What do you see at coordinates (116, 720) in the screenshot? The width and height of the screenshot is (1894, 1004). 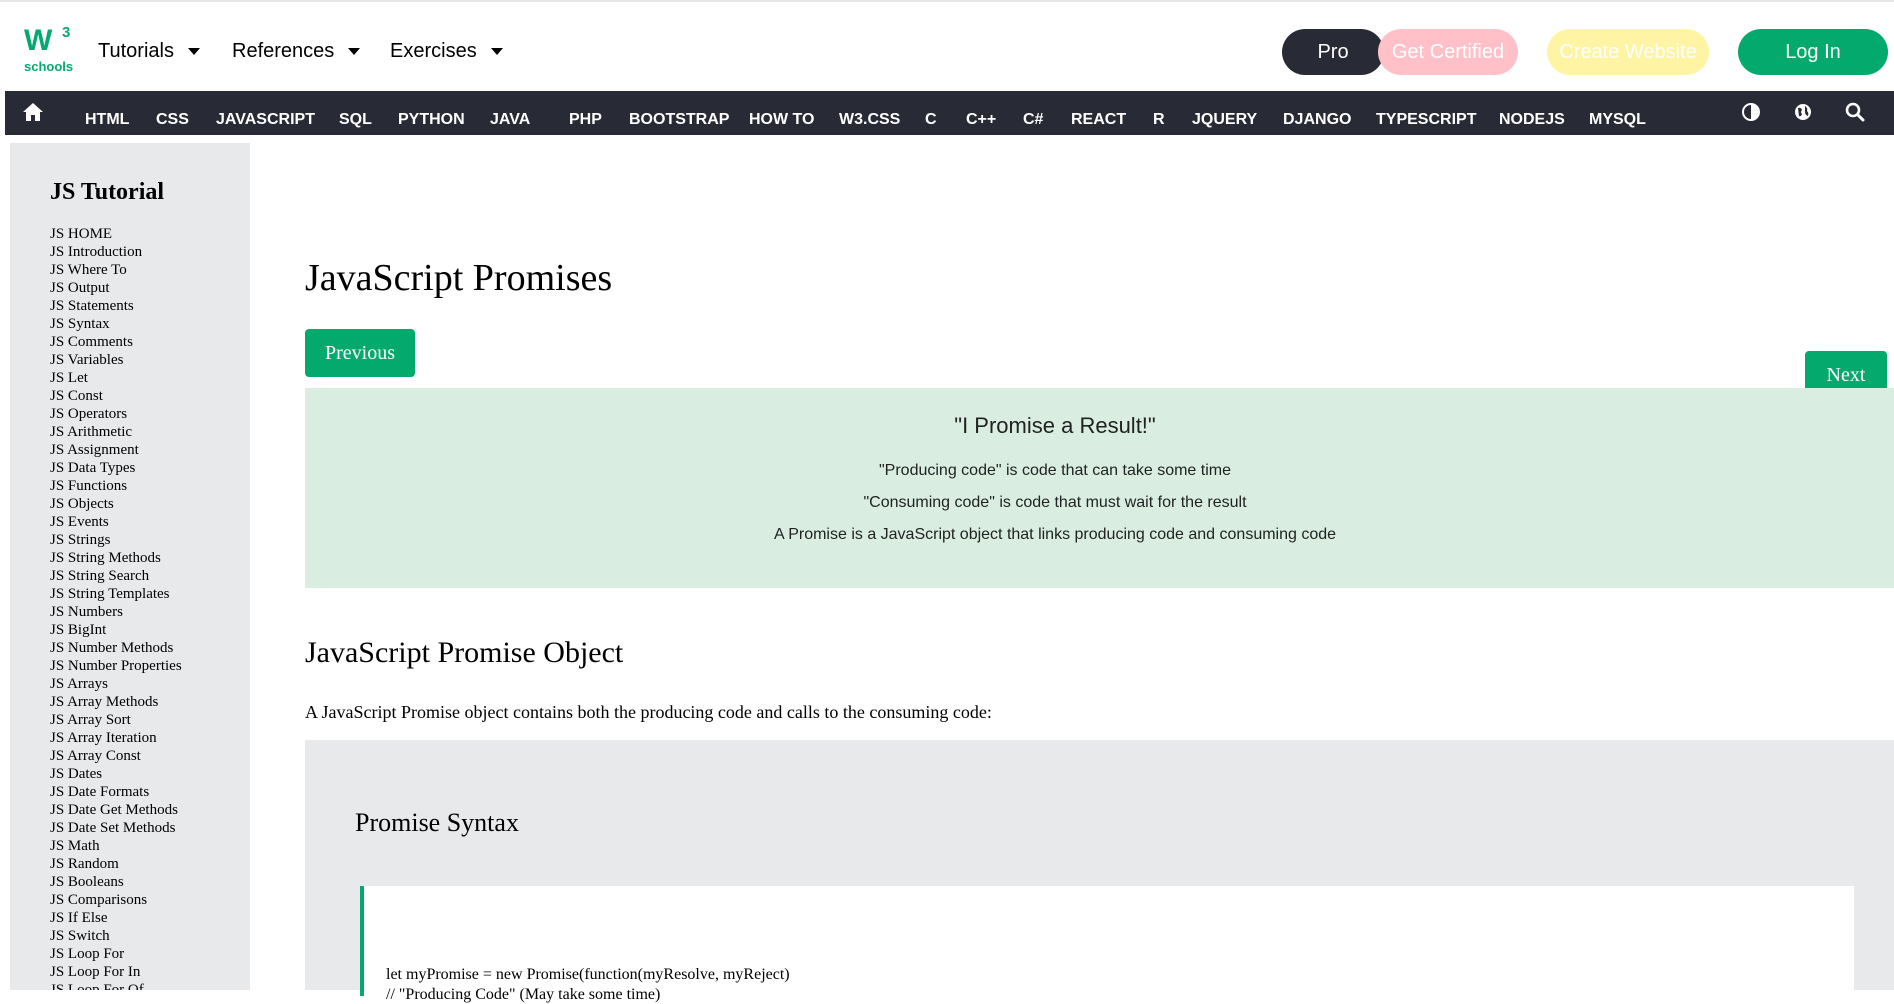 I see `sidebar-link: JS Array Sort` at bounding box center [116, 720].